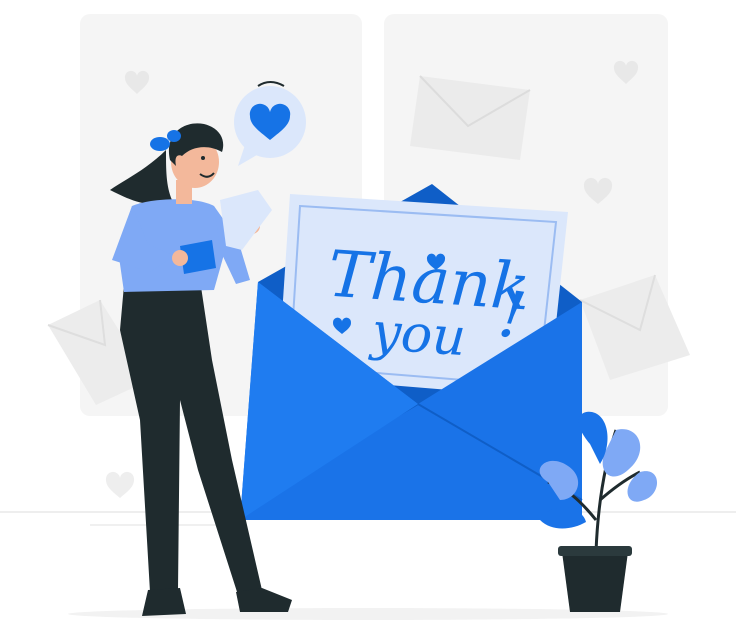 The width and height of the screenshot is (736, 623). What do you see at coordinates (595, 582) in the screenshot?
I see `plant-pot` at bounding box center [595, 582].